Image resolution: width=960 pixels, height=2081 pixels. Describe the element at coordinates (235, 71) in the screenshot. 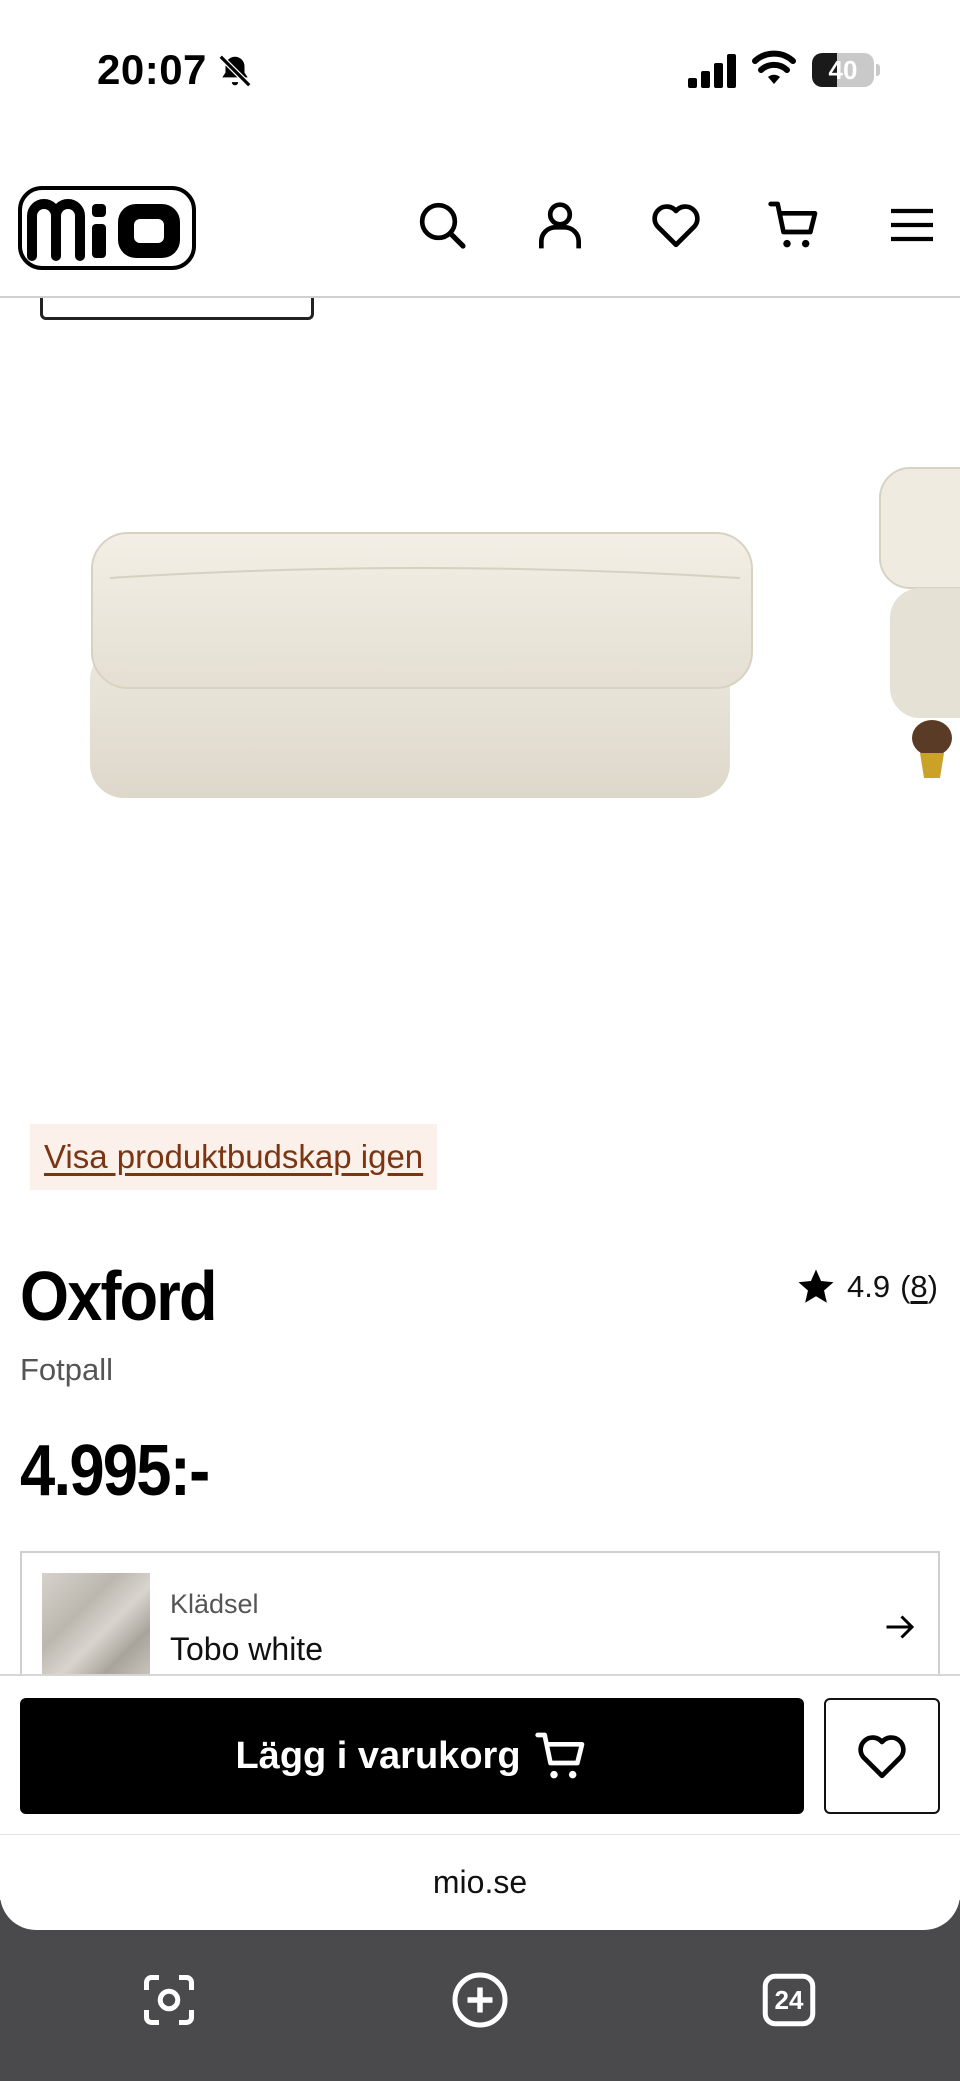

I see `bell-muted-icon` at that location.